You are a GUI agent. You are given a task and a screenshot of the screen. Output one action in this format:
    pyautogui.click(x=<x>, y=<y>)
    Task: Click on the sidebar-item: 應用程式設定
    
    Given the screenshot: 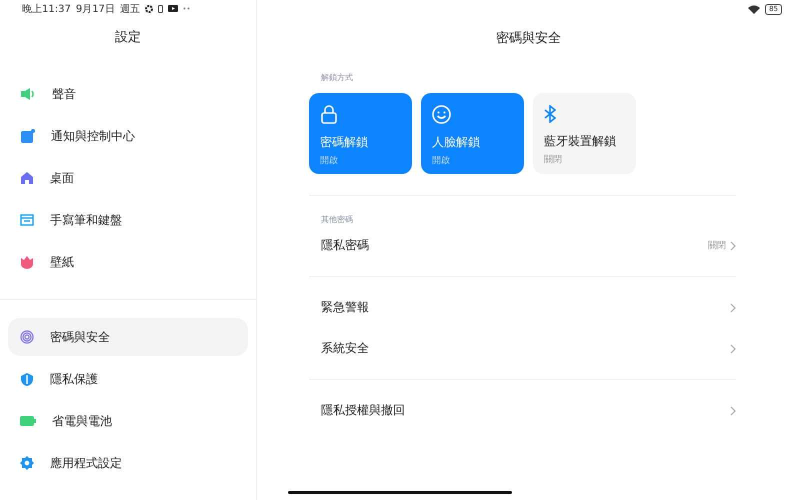 What is the action you would take?
    pyautogui.click(x=128, y=463)
    